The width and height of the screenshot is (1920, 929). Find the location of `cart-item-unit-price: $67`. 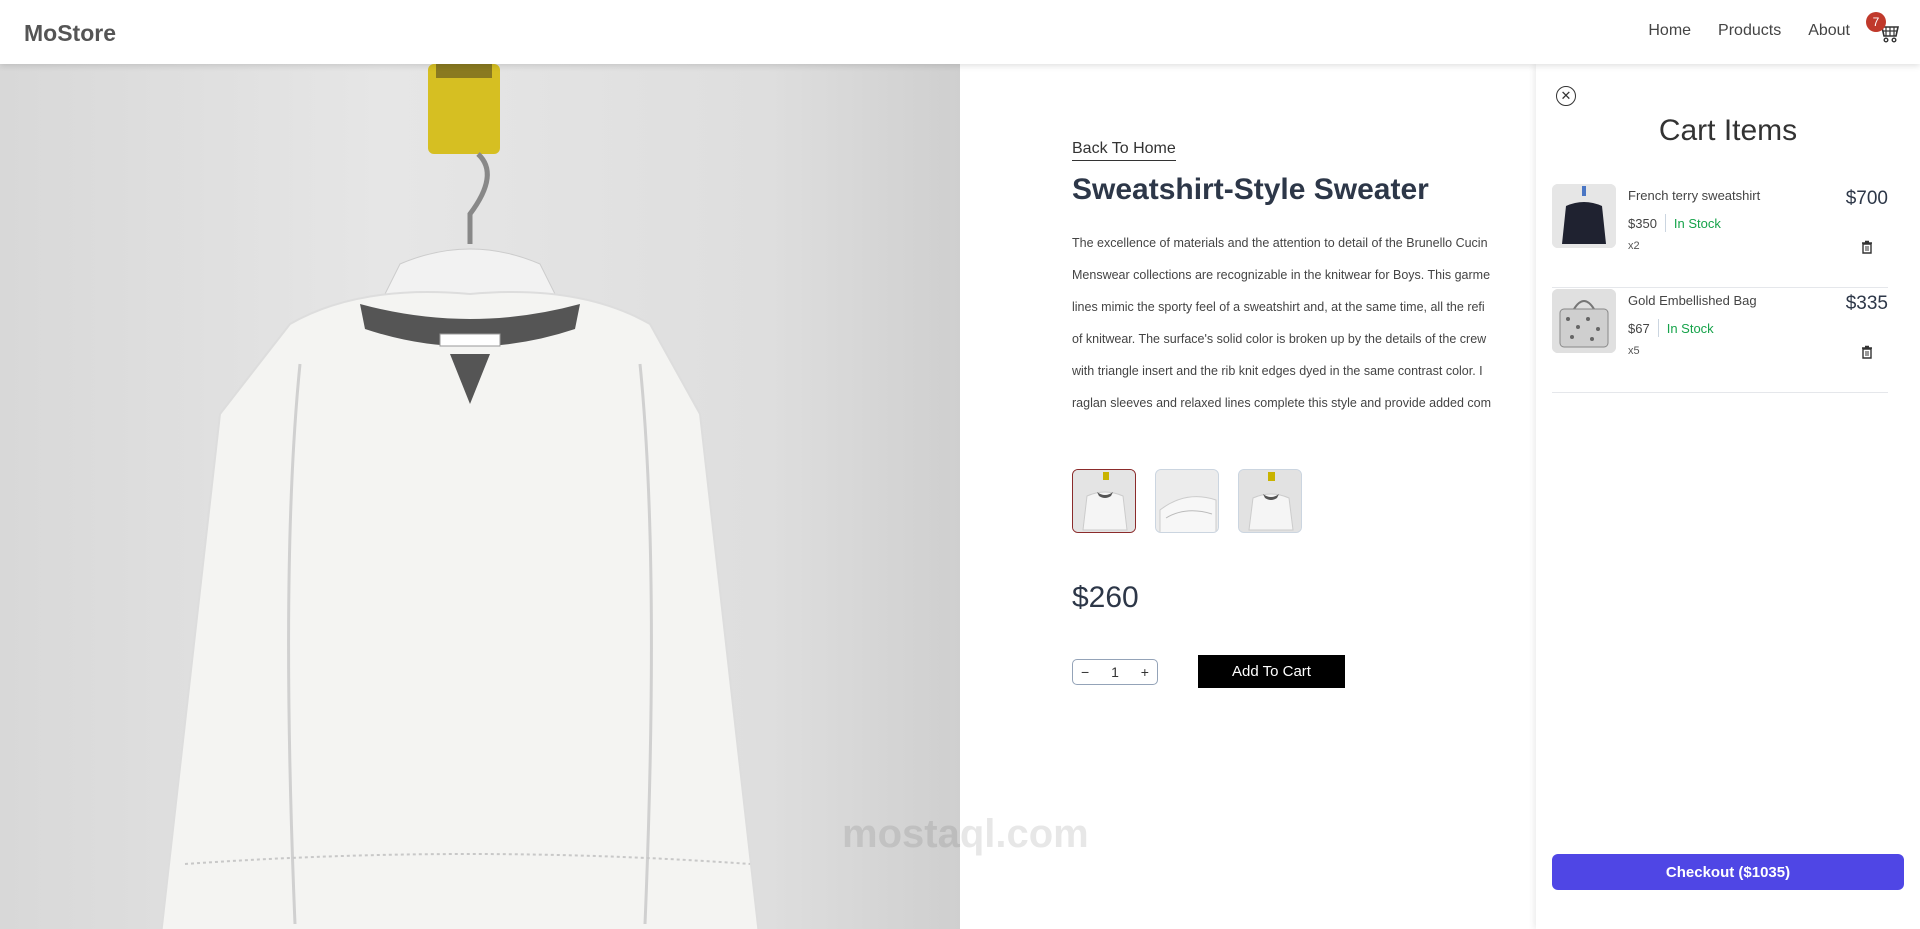

cart-item-unit-price: $67 is located at coordinates (1639, 328).